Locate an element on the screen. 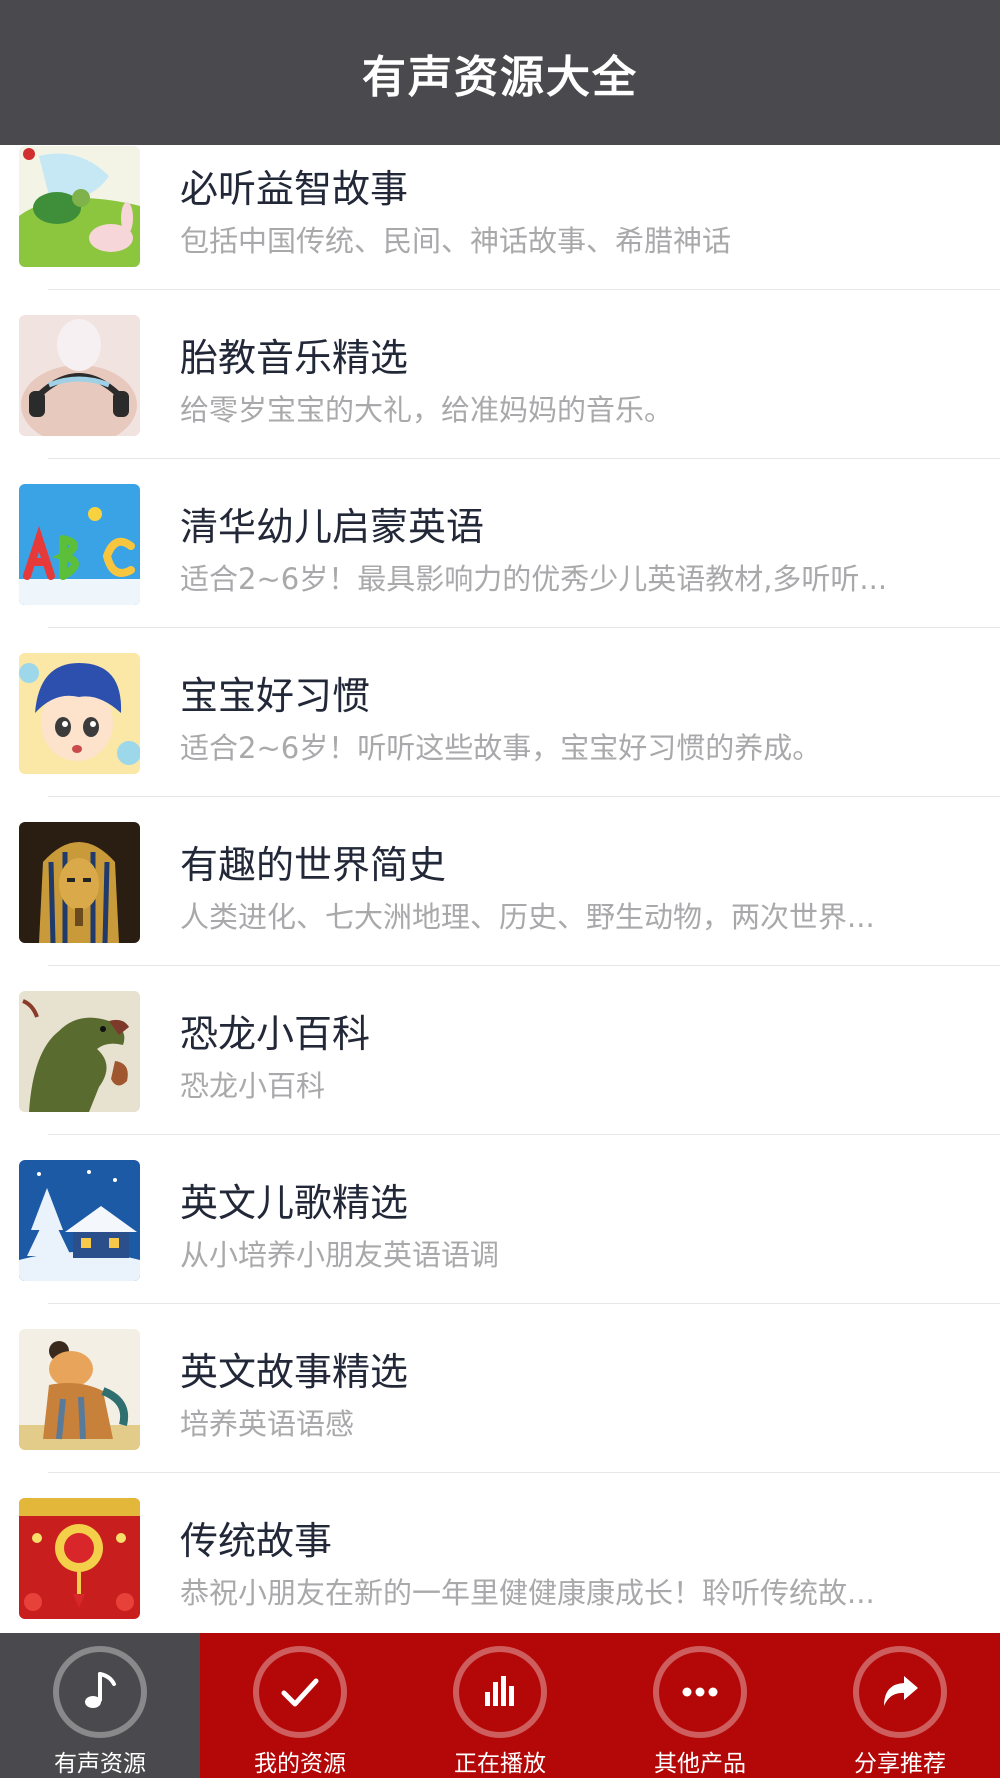  item-title: 胎教音乐精选 is located at coordinates (294, 358).